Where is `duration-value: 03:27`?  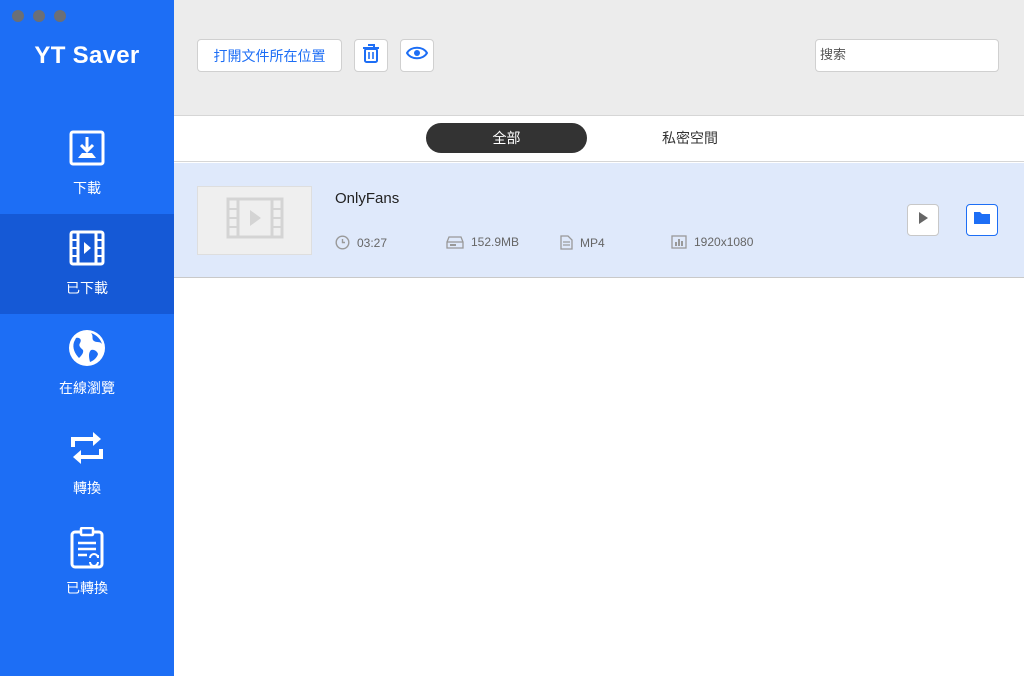
duration-value: 03:27 is located at coordinates (372, 242).